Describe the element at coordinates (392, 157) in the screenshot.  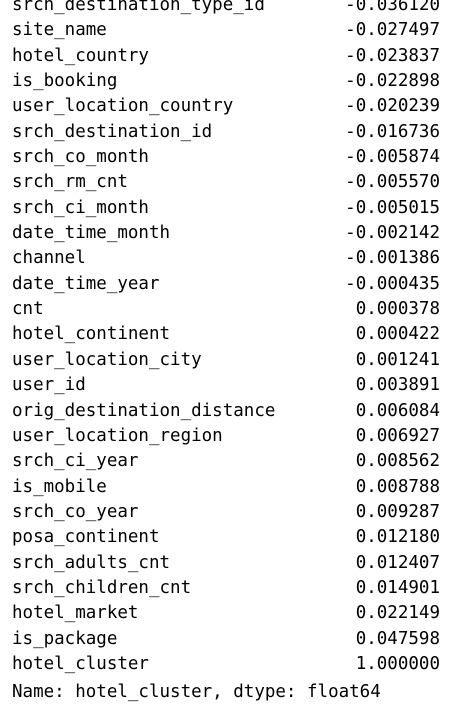
I see `row-value: -0.005874` at that location.